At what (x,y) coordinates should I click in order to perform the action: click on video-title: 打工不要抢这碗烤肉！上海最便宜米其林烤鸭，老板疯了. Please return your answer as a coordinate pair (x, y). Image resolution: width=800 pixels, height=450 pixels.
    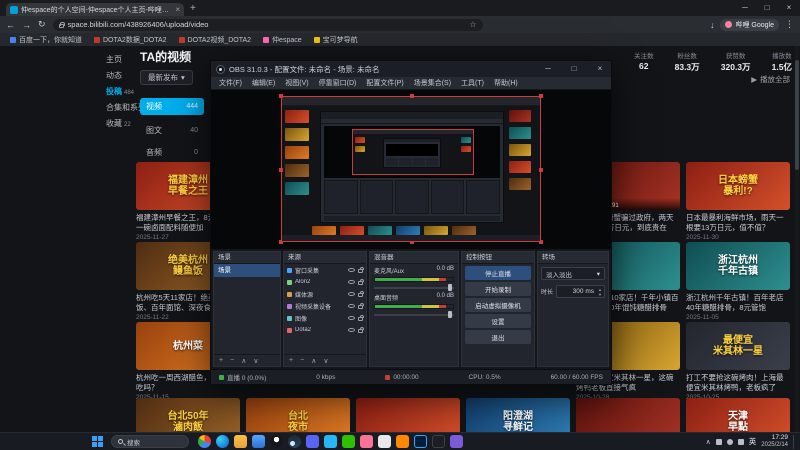
    Looking at the image, I should click on (738, 382).